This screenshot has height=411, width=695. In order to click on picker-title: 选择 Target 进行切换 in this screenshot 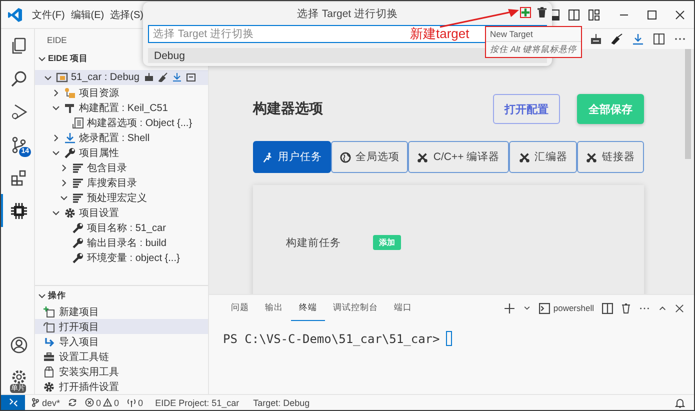, I will do `click(347, 13)`.